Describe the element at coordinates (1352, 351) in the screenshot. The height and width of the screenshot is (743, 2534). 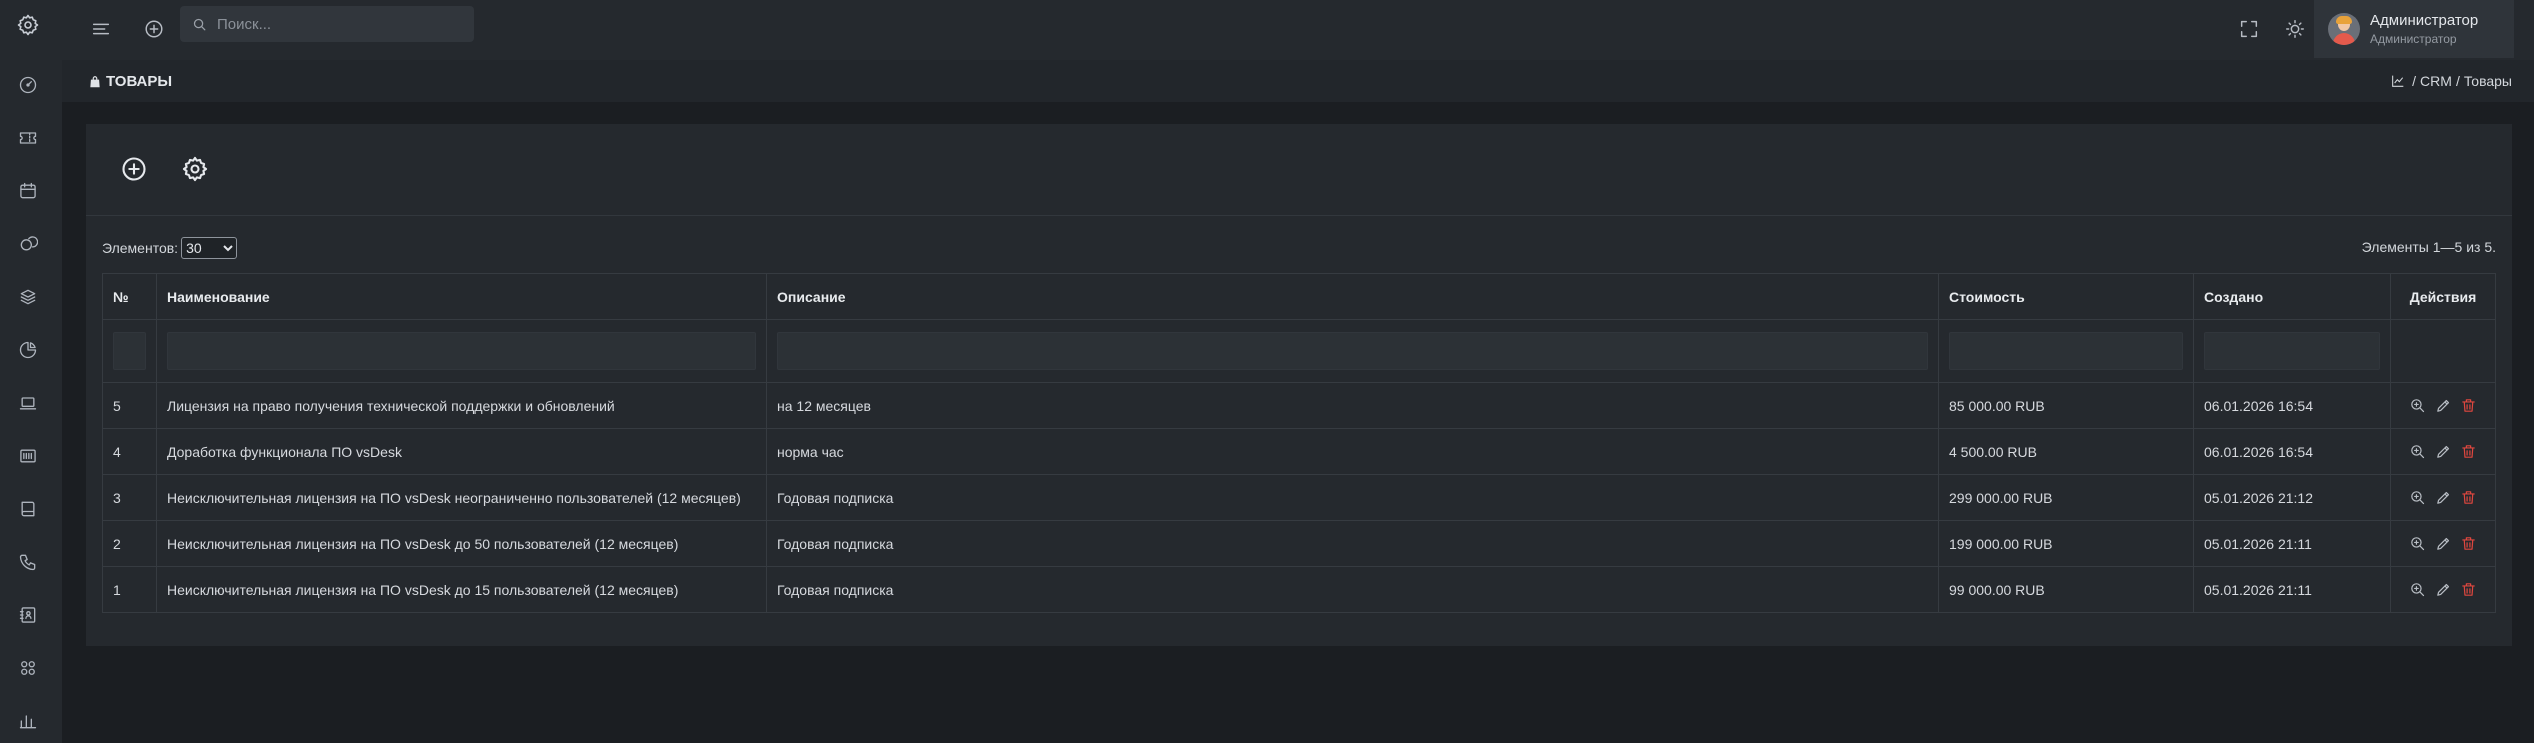
I see `filter-description-input` at that location.